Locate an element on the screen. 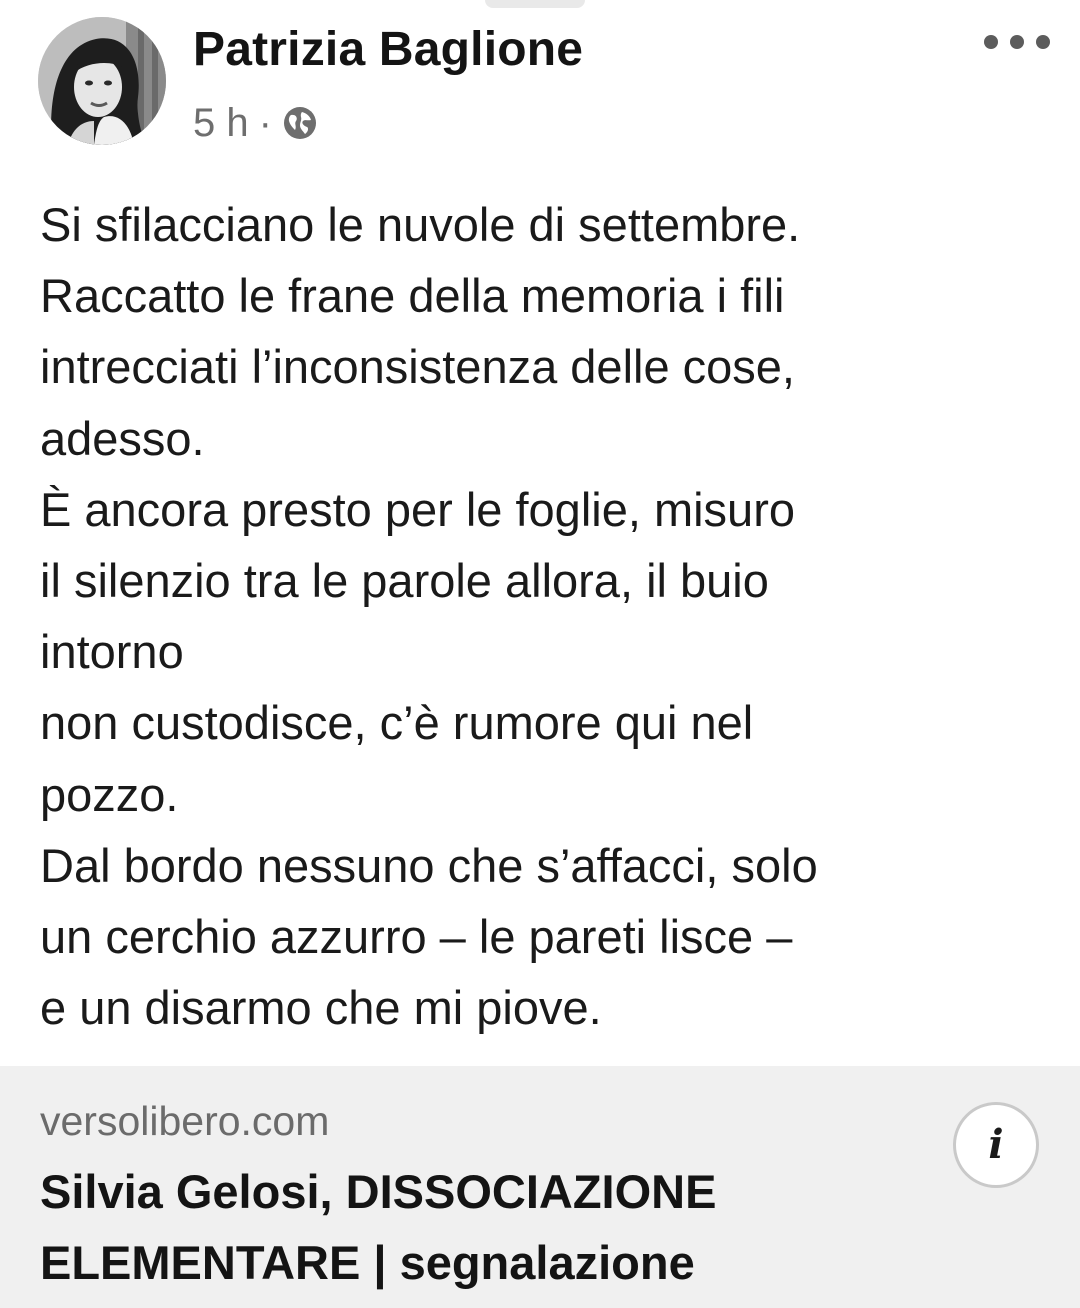 This screenshot has width=1080, height=1308. more-options-button is located at coordinates (1017, 42).